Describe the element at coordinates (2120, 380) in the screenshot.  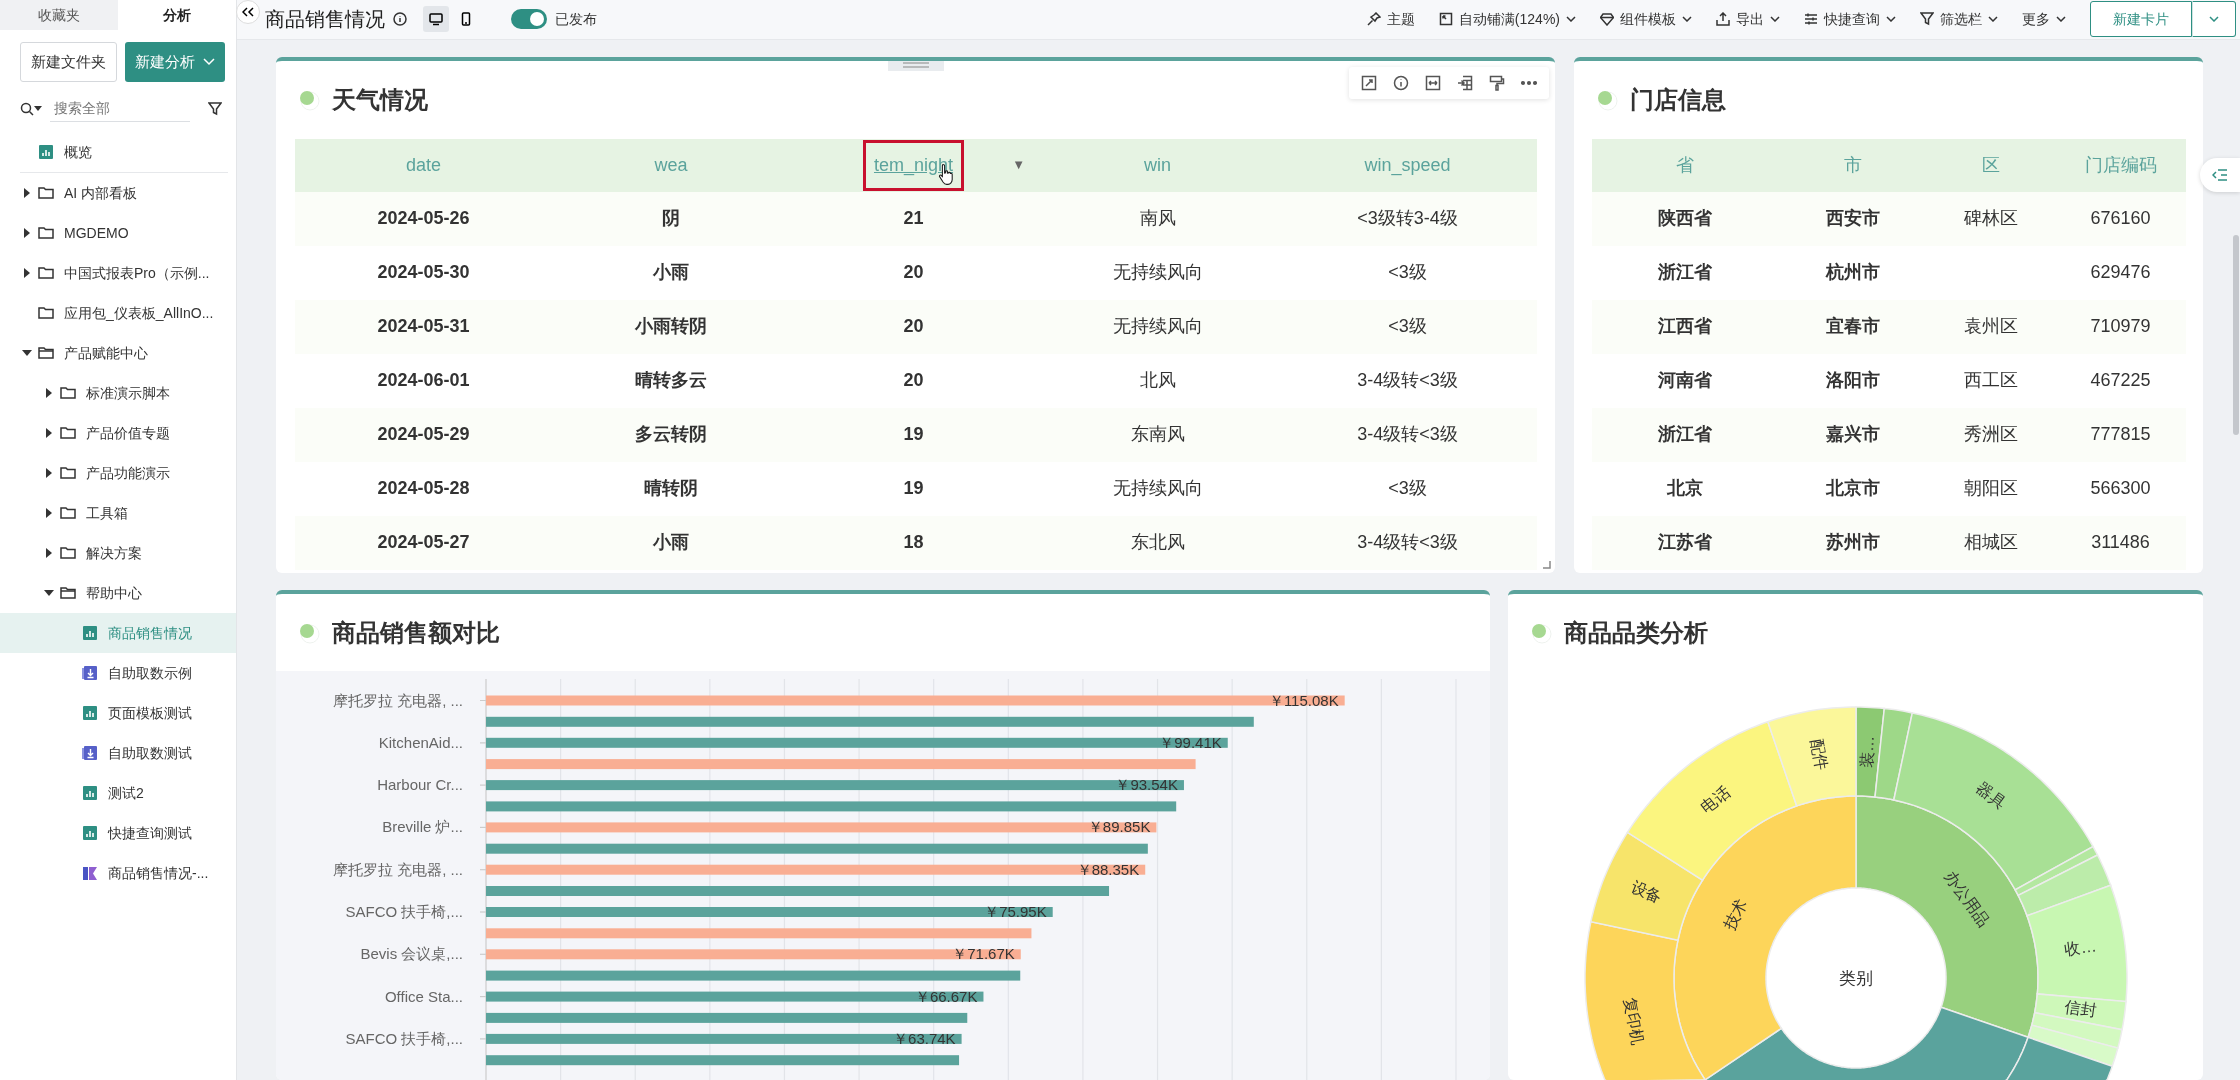
I see `table-cell: 467225` at that location.